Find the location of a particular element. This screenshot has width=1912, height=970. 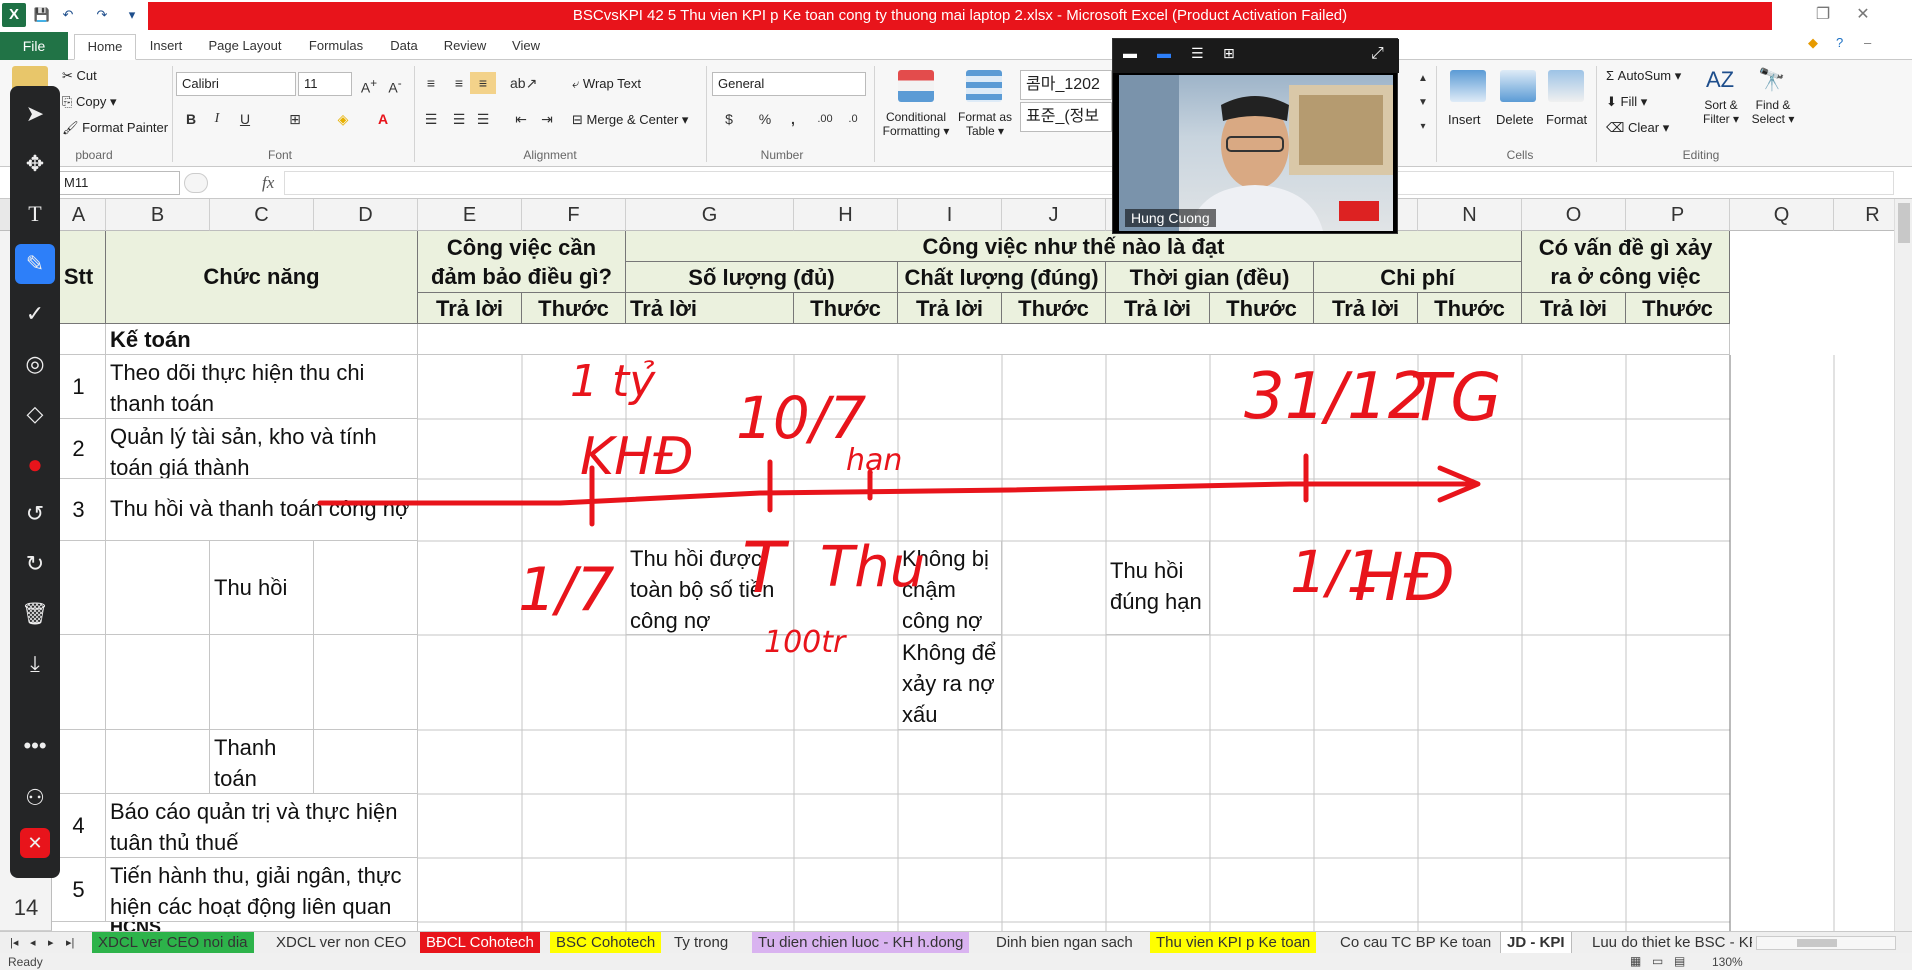

undo-icon: ↺ is located at coordinates (35, 514).